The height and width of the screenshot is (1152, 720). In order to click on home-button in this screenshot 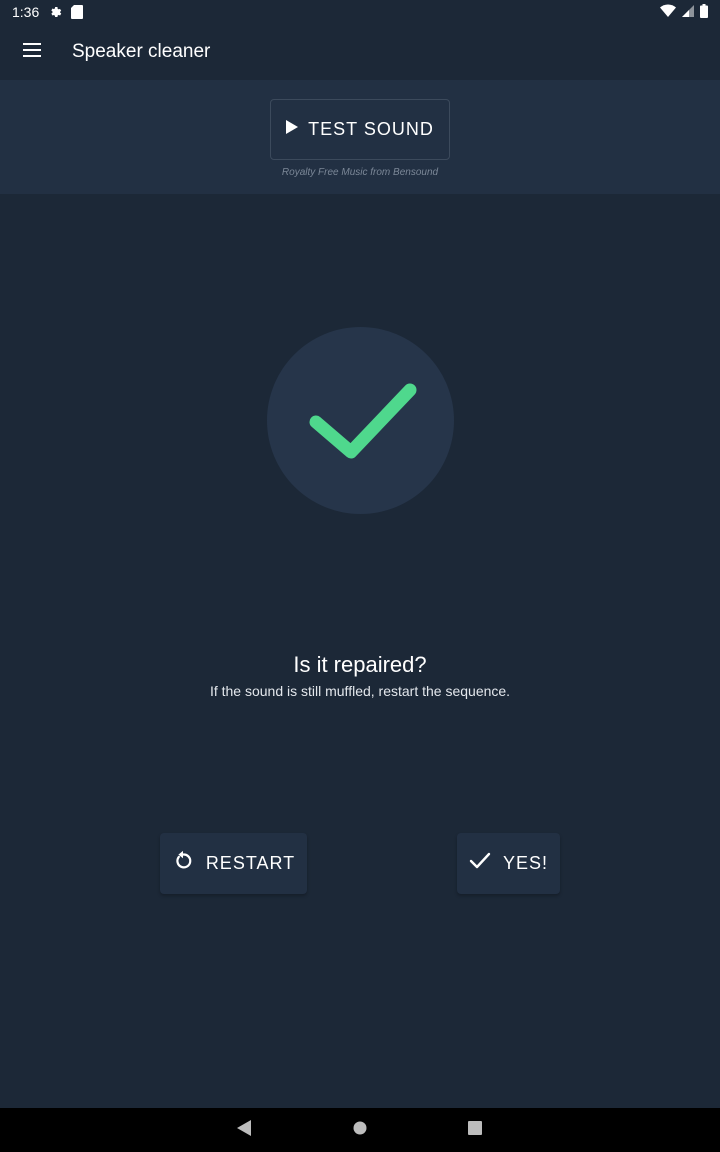, I will do `click(360, 1130)`.